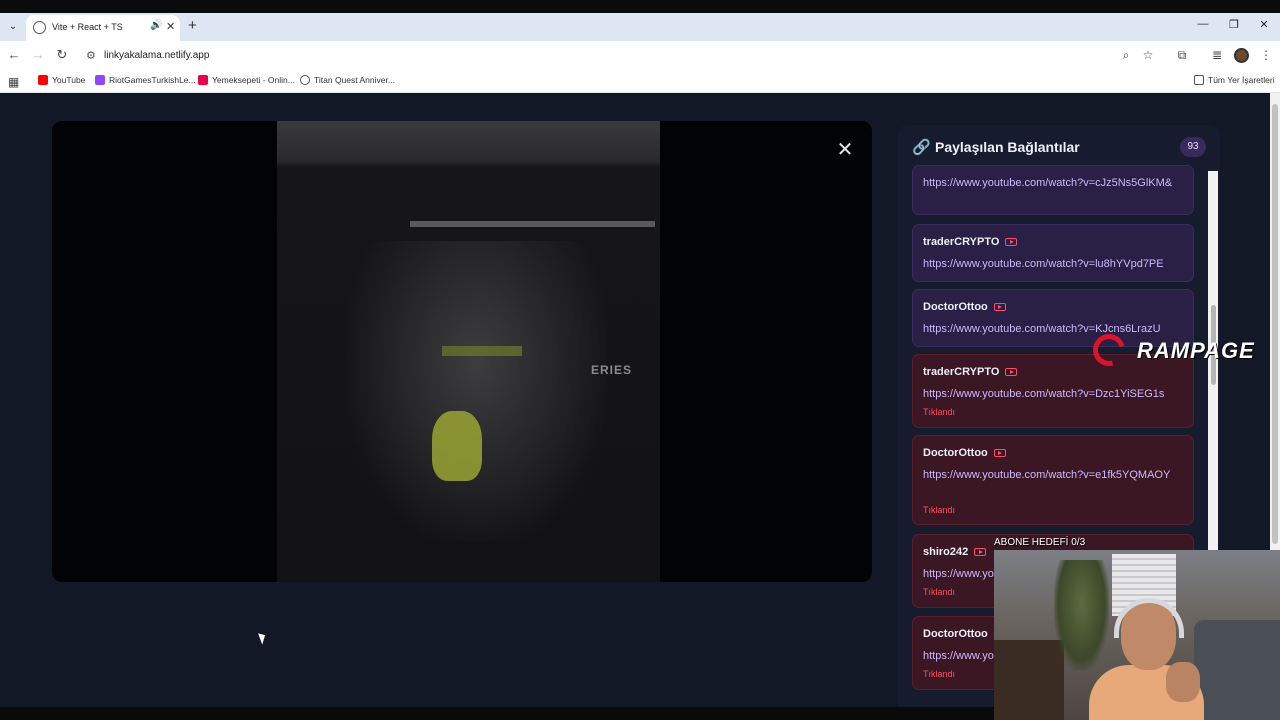  I want to click on all-bookmarks: Tüm Yer İşaretleri, so click(1234, 80).